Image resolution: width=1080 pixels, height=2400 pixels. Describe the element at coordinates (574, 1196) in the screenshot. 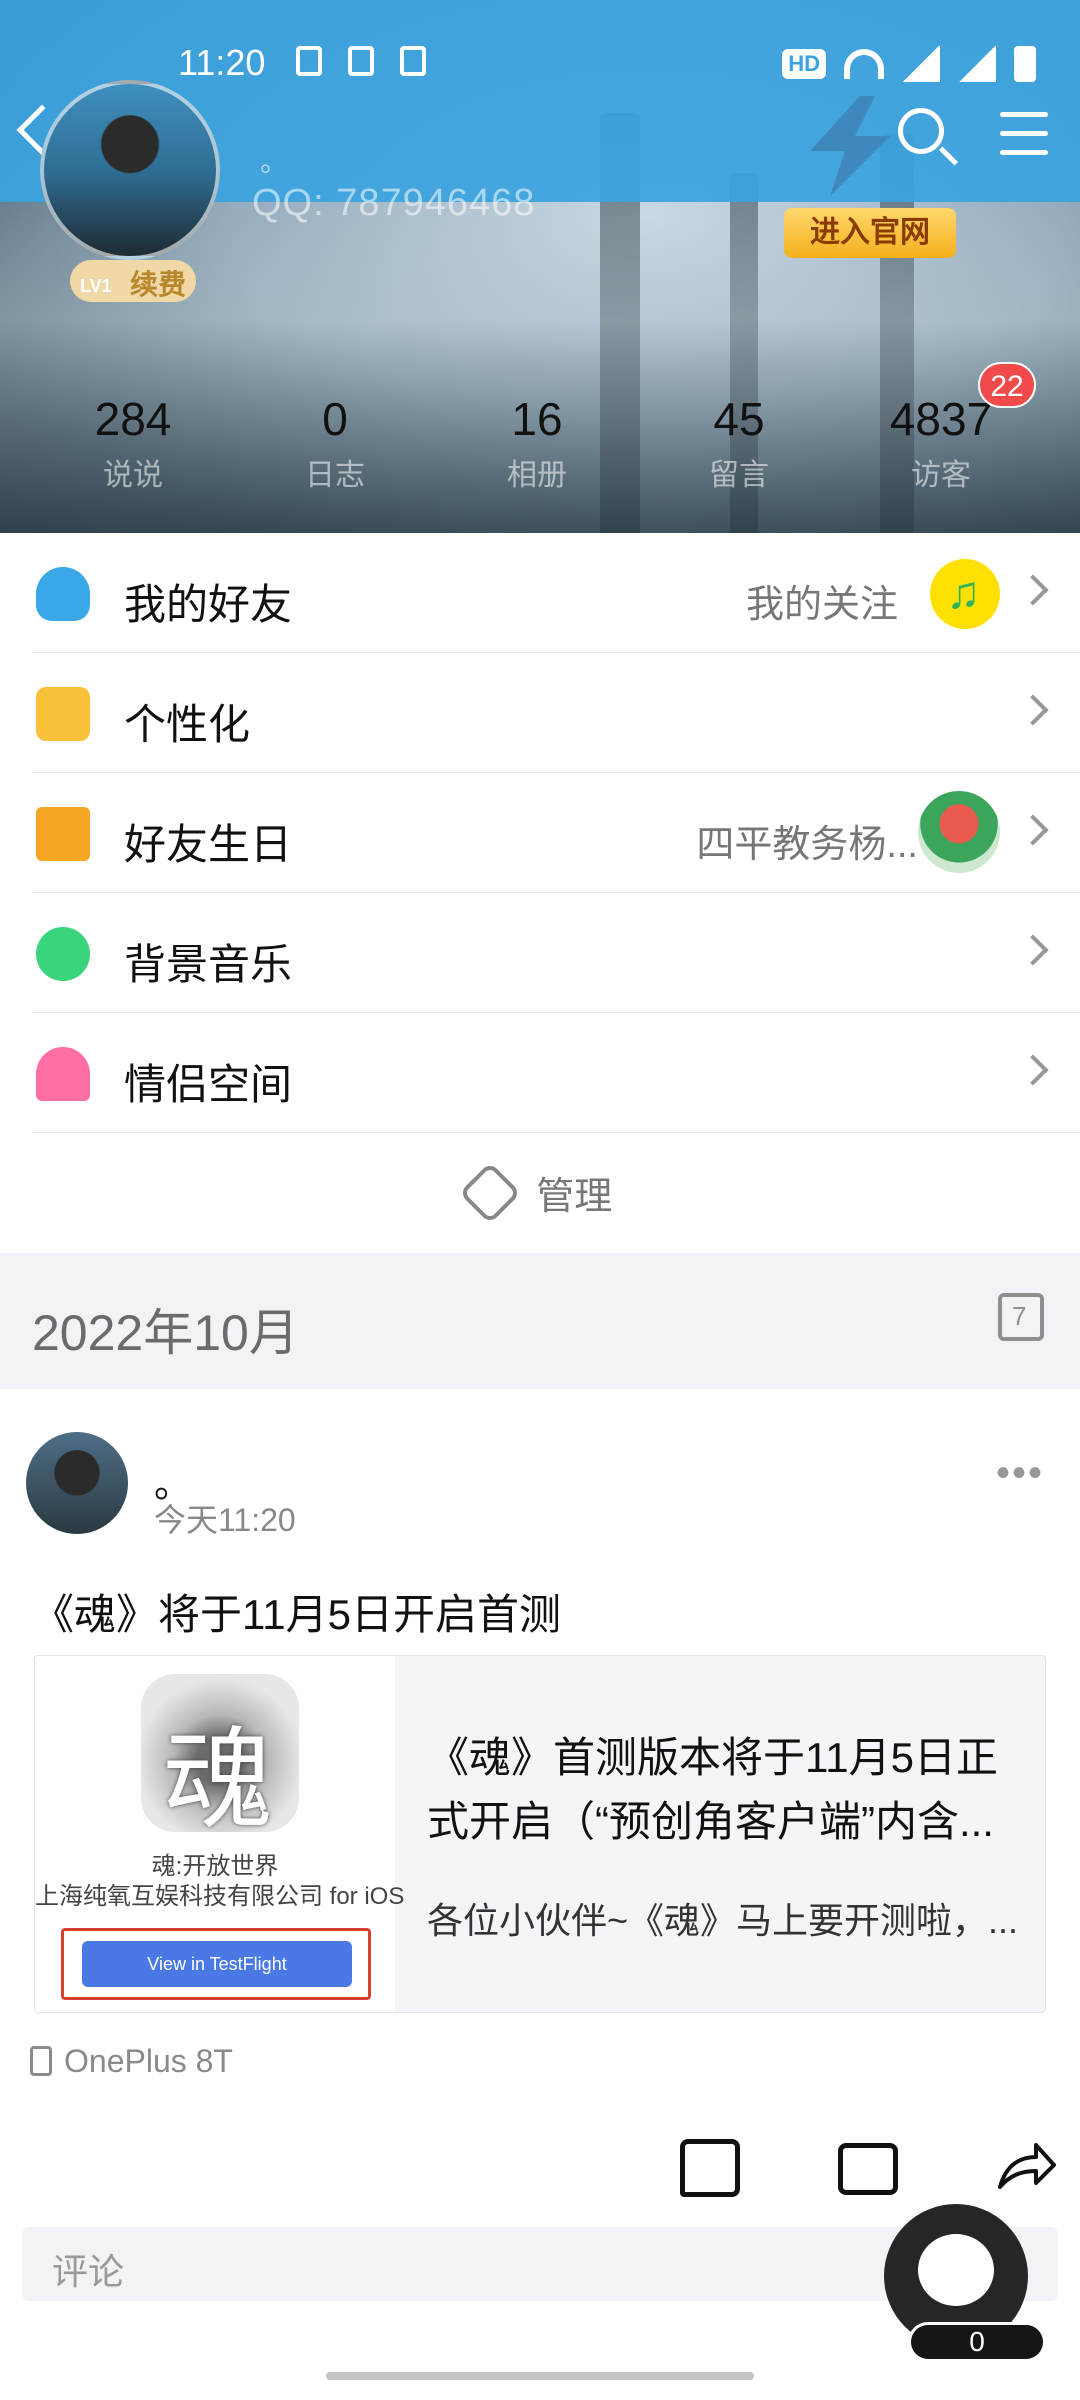

I see `manage-label: 管理` at that location.